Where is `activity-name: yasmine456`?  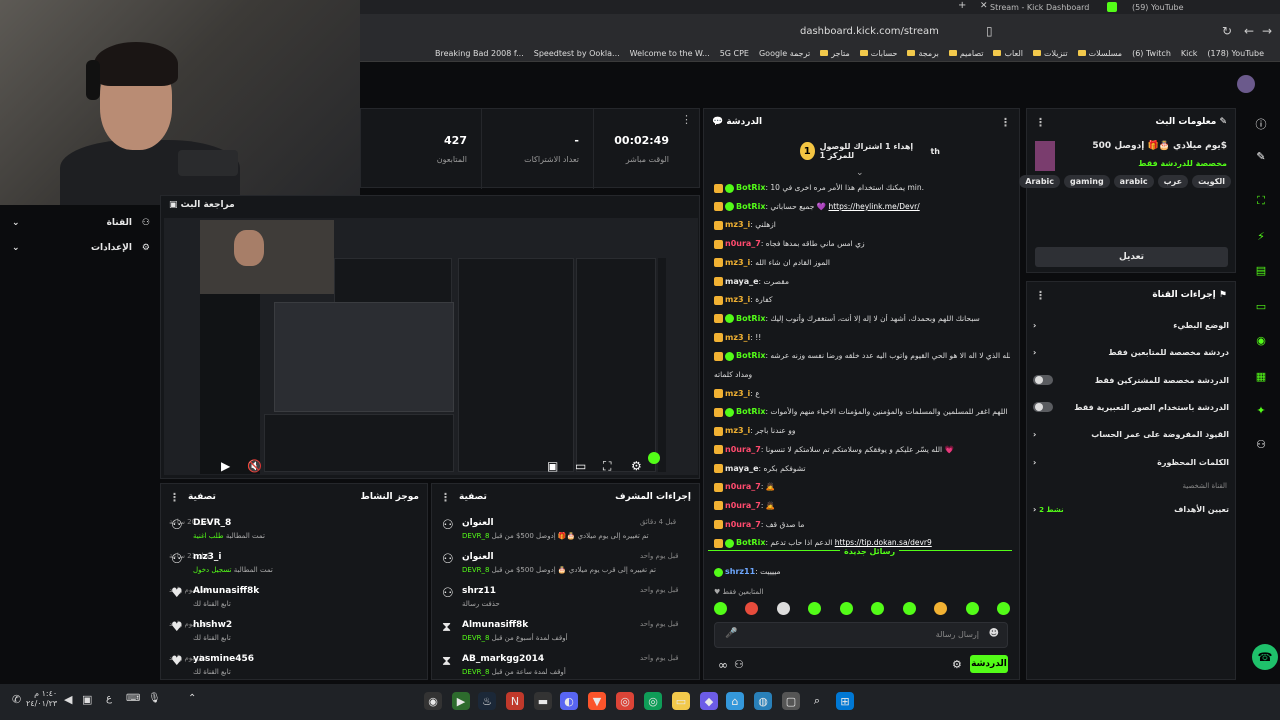 activity-name: yasmine456 is located at coordinates (223, 659).